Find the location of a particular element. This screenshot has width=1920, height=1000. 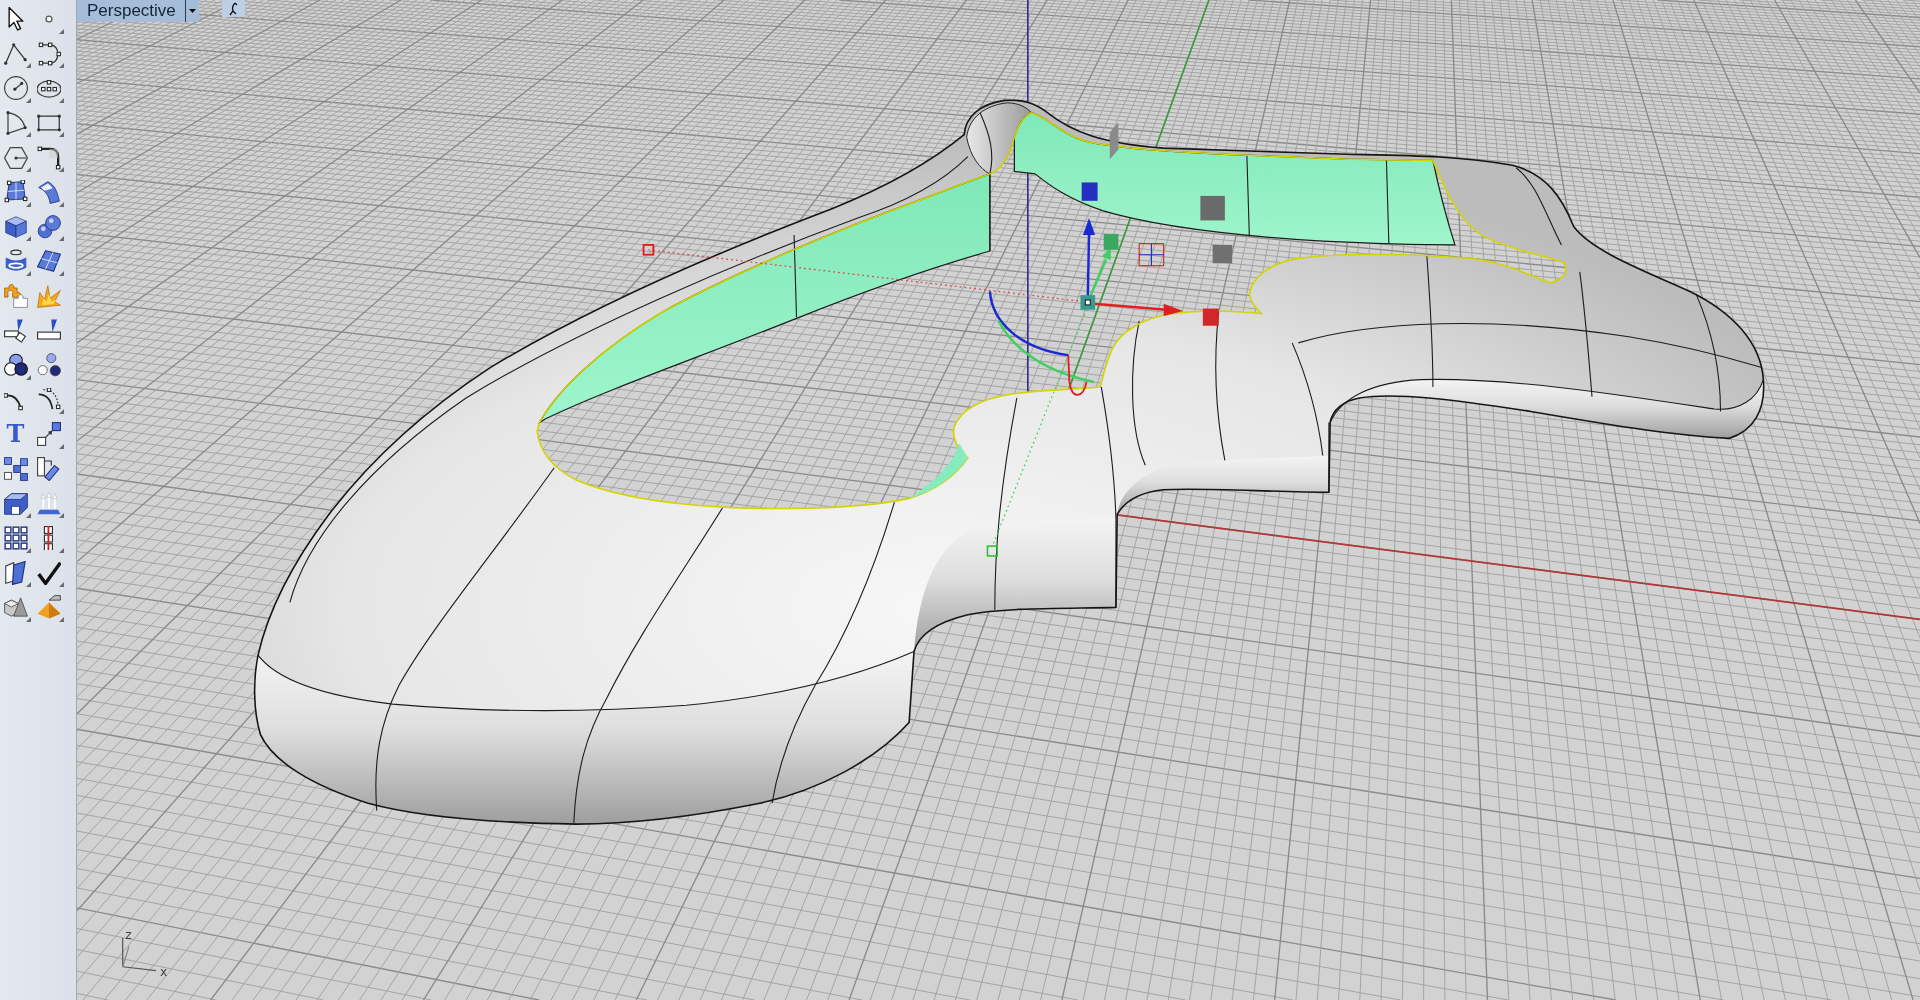

shapes-icon is located at coordinates (15, 607).